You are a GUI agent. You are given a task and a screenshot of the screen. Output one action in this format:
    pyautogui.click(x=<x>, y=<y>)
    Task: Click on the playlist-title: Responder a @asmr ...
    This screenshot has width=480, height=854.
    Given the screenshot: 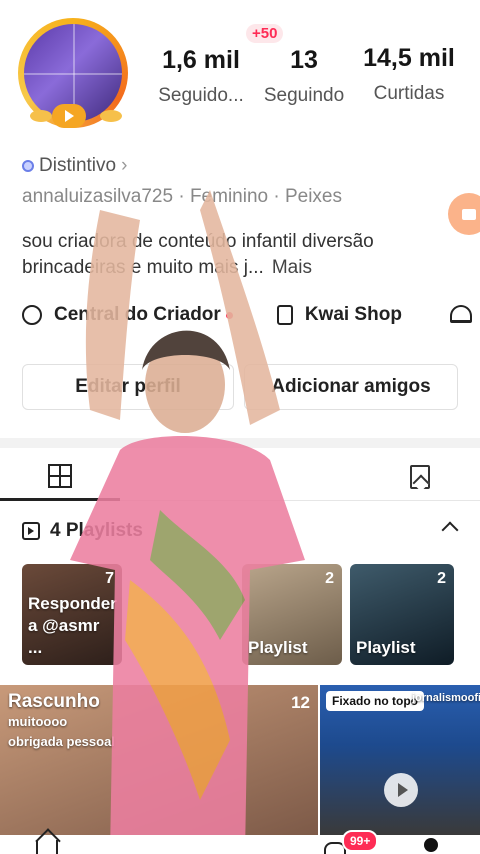 What is the action you would take?
    pyautogui.click(x=72, y=625)
    